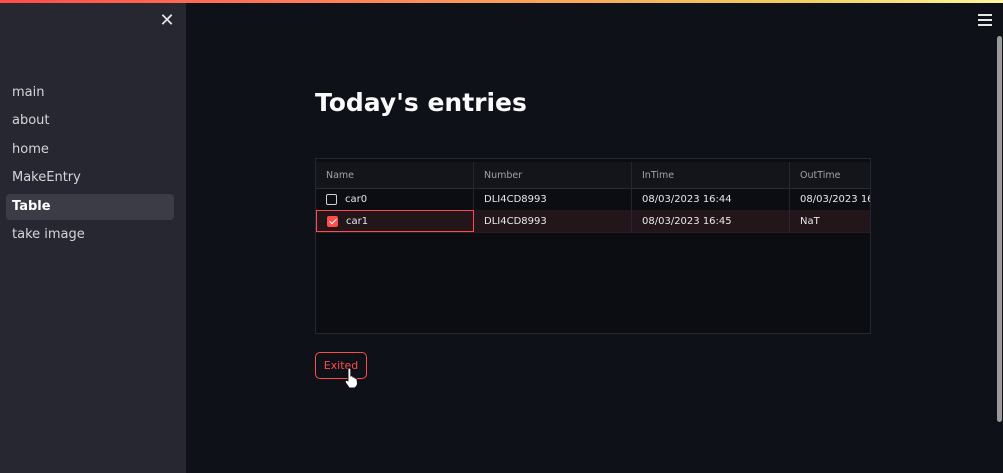 The width and height of the screenshot is (1003, 473). I want to click on sidebar-item-about: about, so click(90, 121).